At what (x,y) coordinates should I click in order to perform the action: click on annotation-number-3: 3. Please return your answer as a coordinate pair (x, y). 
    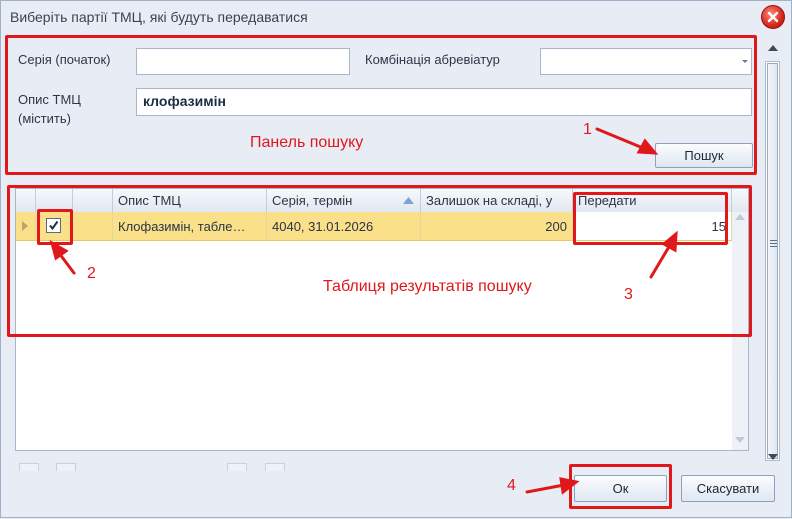
    Looking at the image, I should click on (628, 294).